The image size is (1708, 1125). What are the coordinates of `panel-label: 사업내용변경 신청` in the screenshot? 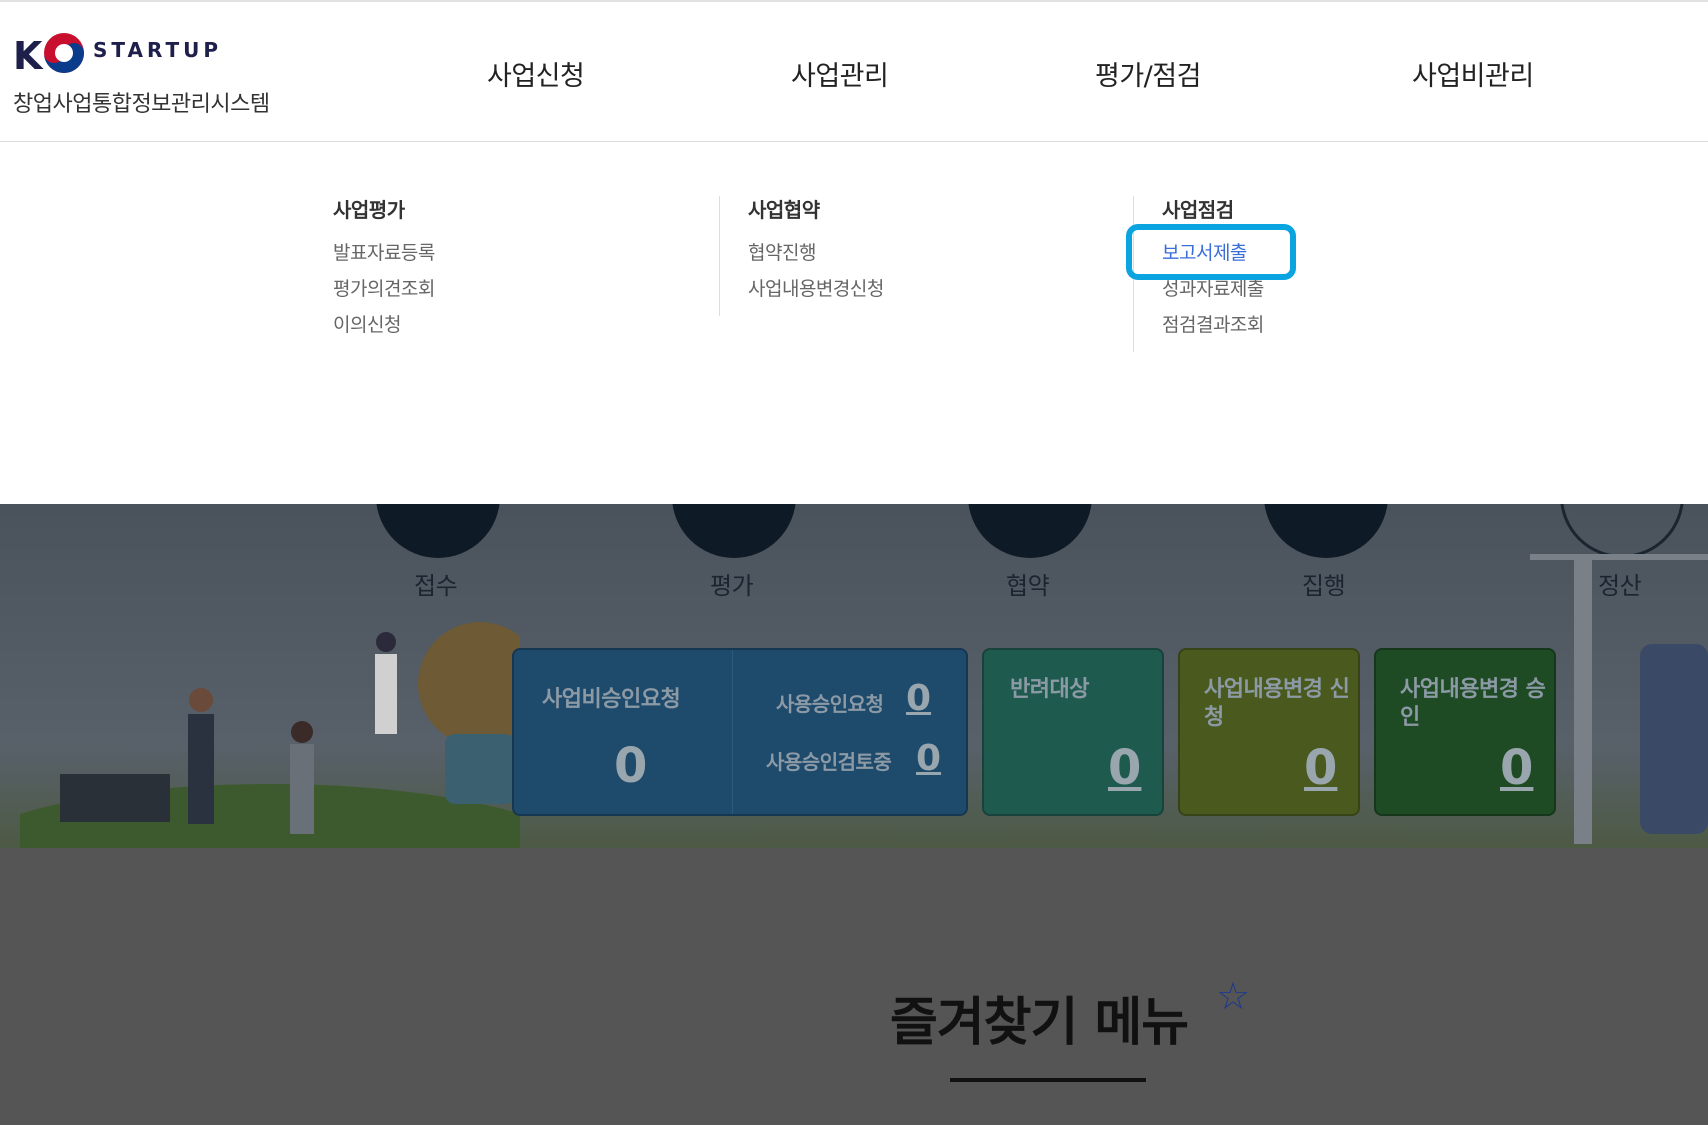 It's located at (1277, 703).